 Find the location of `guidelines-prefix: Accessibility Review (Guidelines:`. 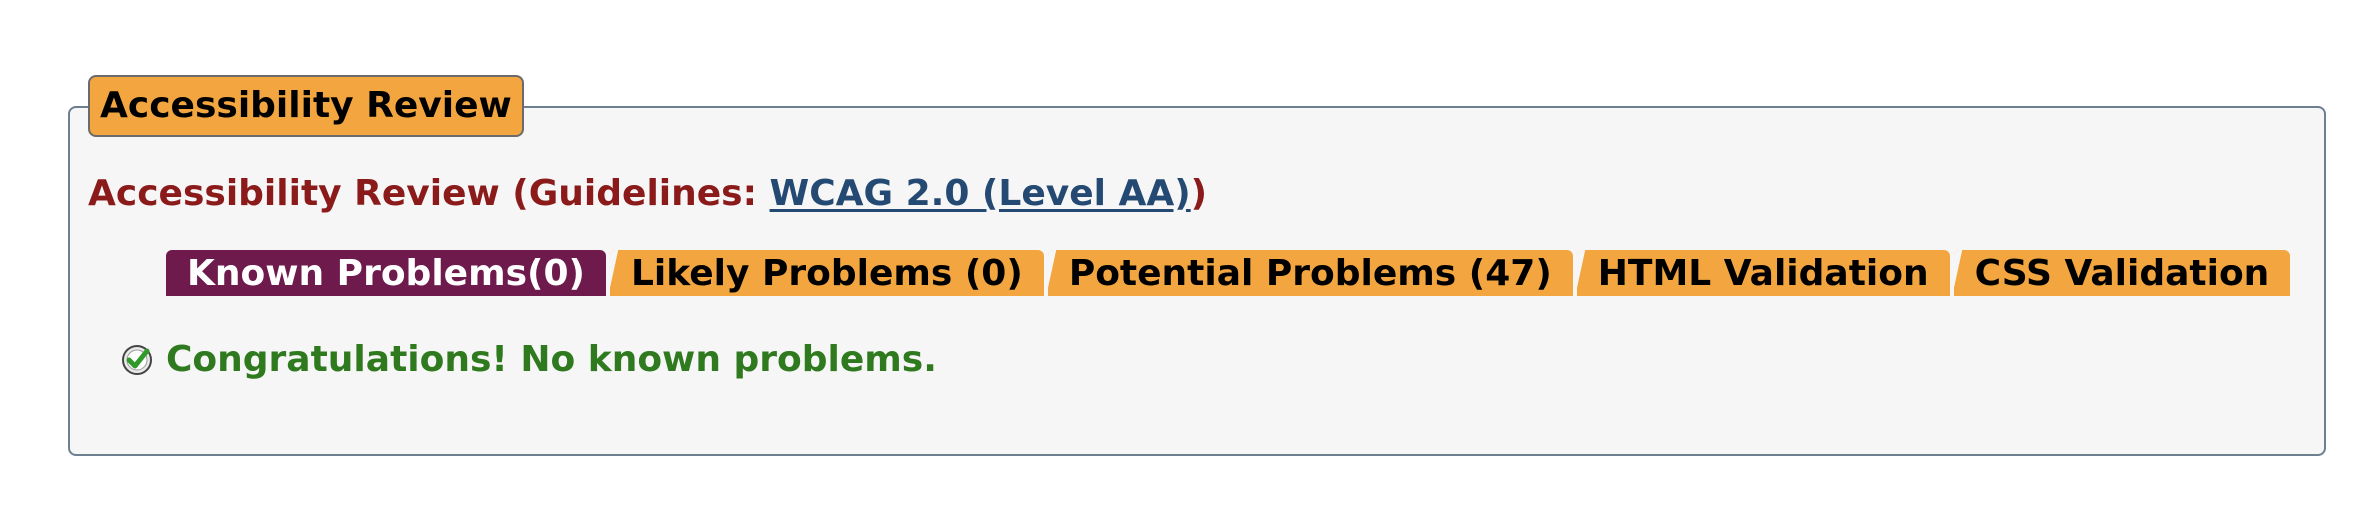

guidelines-prefix: Accessibility Review (Guidelines: is located at coordinates (429, 193).